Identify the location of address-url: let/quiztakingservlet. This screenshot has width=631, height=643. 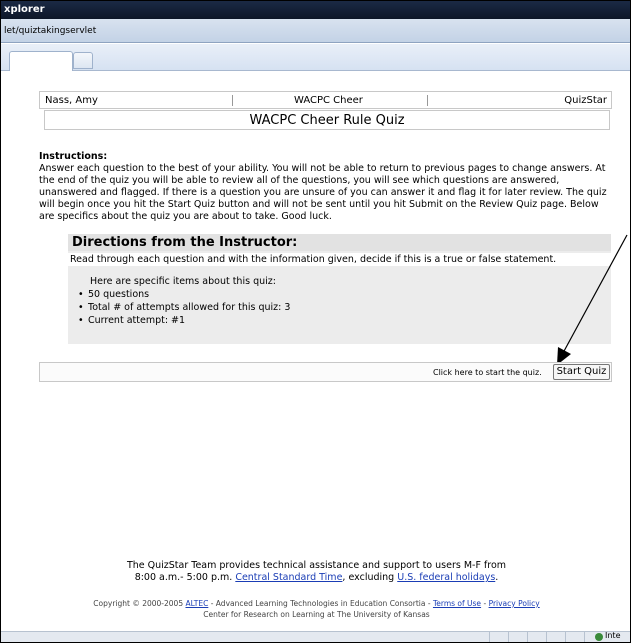
(50, 31).